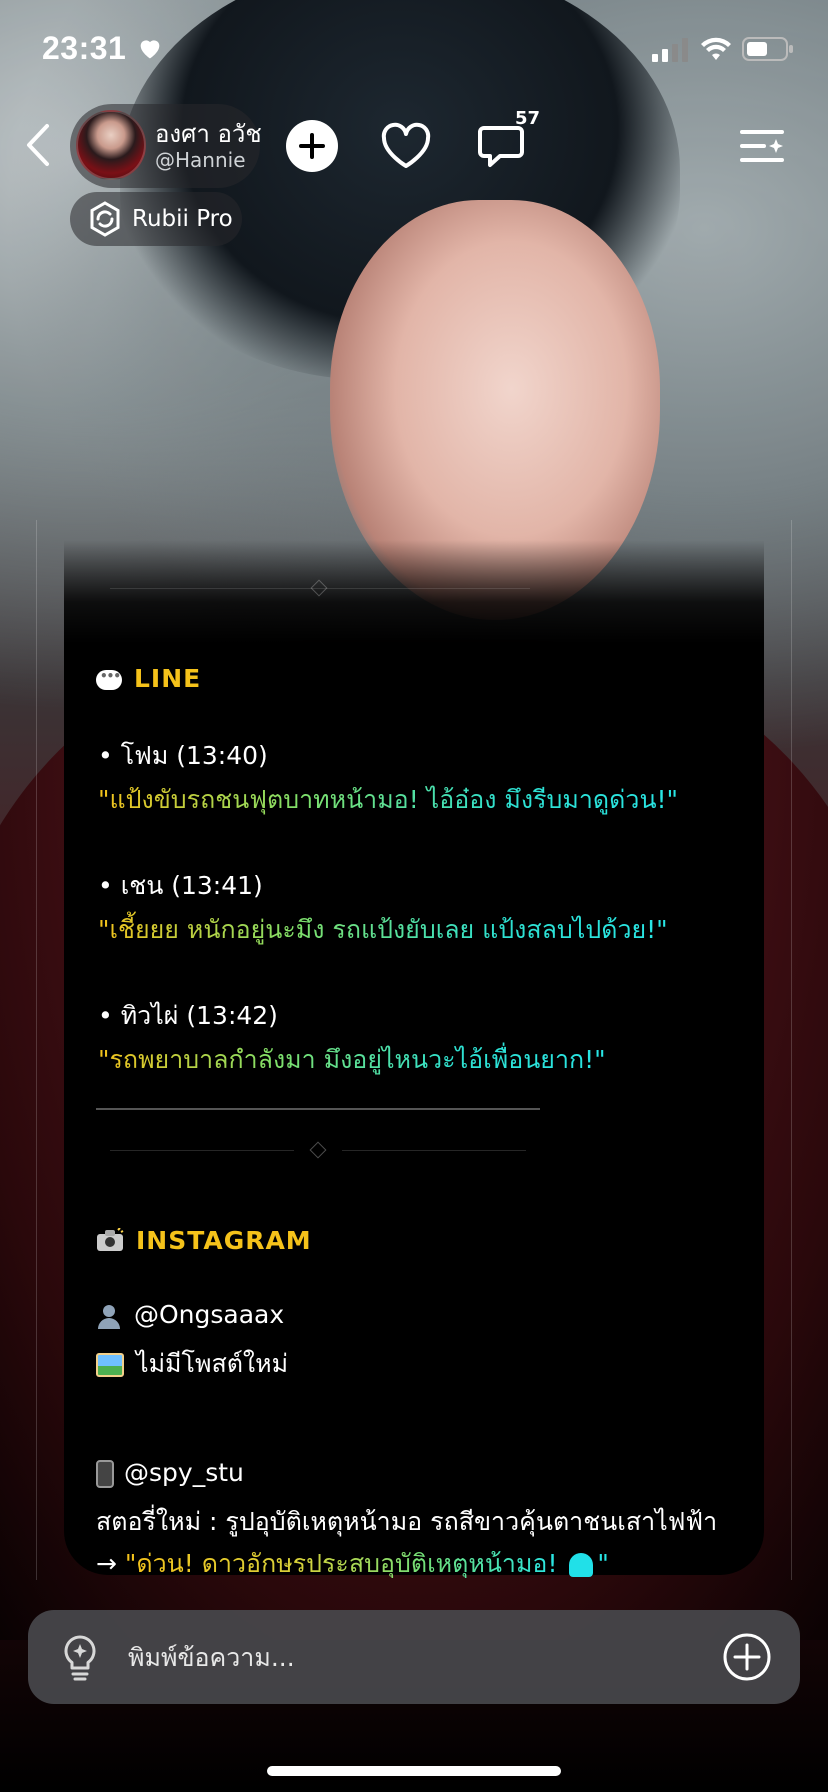 Image resolution: width=828 pixels, height=1792 pixels. I want to click on menu-sparkle-icon, so click(762, 146).